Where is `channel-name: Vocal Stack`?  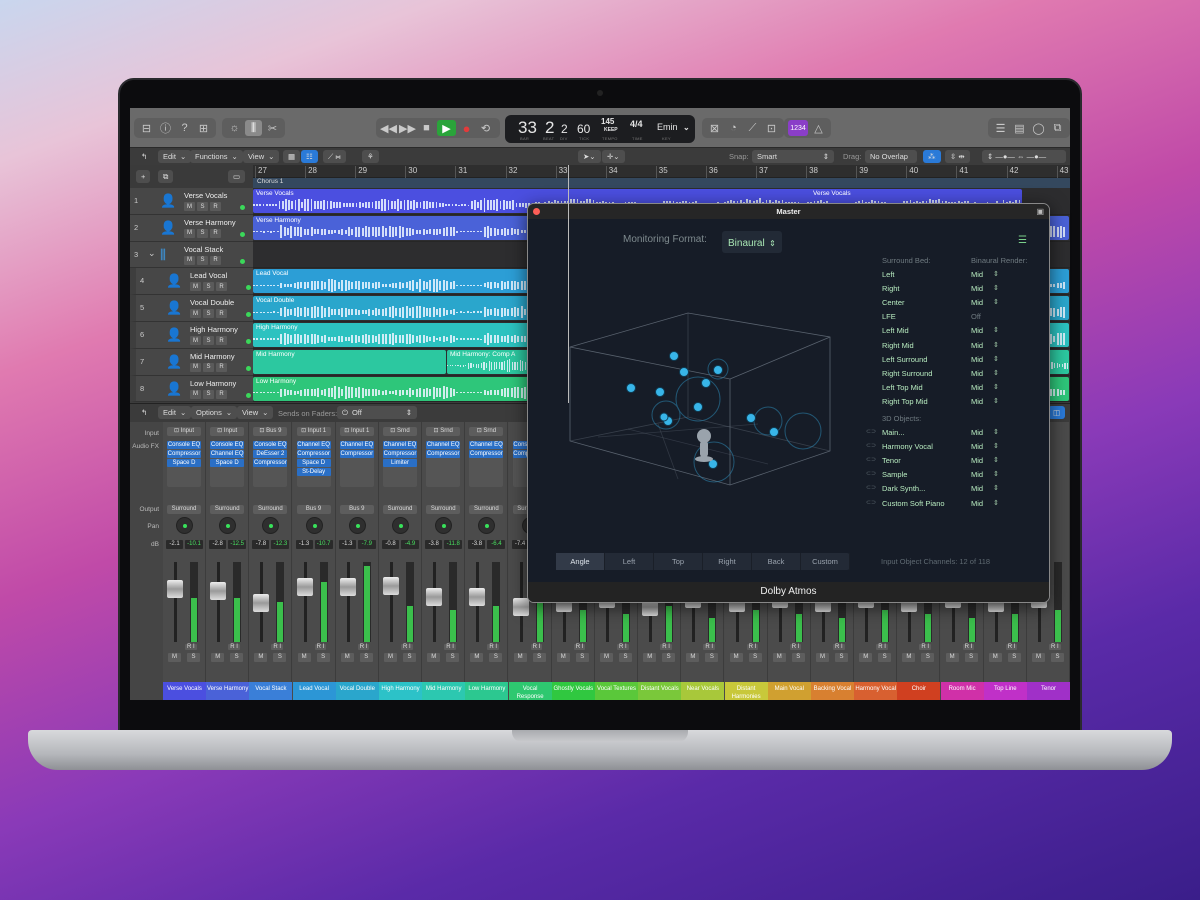 channel-name: Vocal Stack is located at coordinates (271, 691).